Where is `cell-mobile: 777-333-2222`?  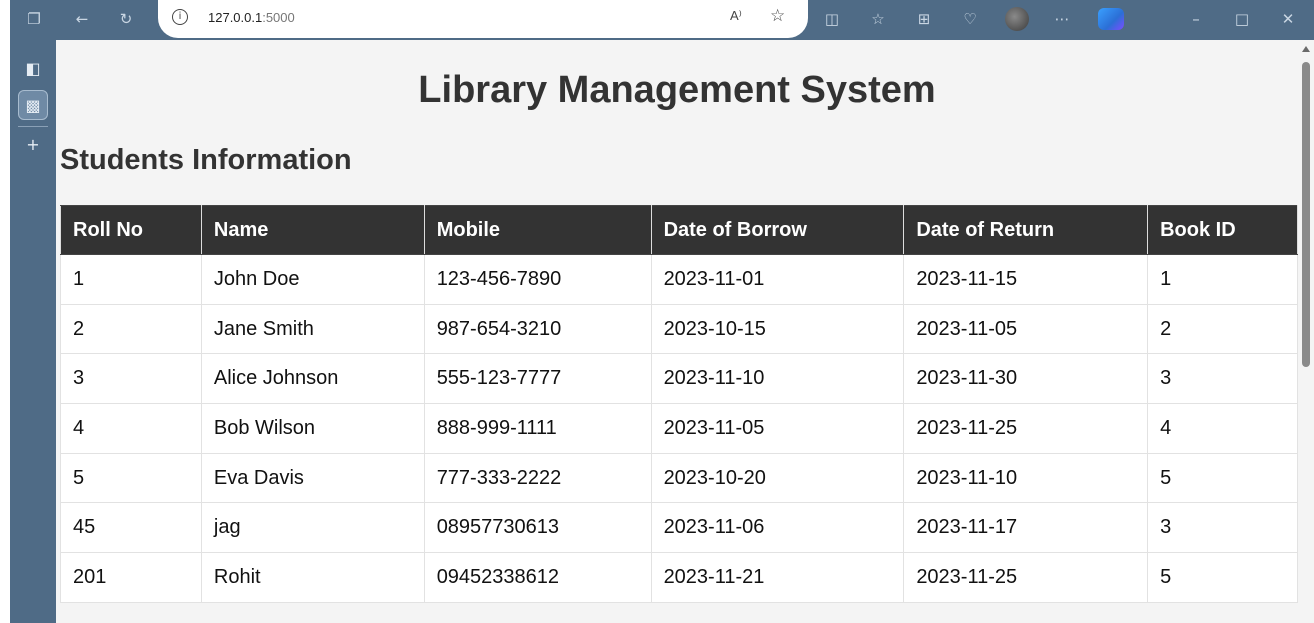
cell-mobile: 777-333-2222 is located at coordinates (537, 478).